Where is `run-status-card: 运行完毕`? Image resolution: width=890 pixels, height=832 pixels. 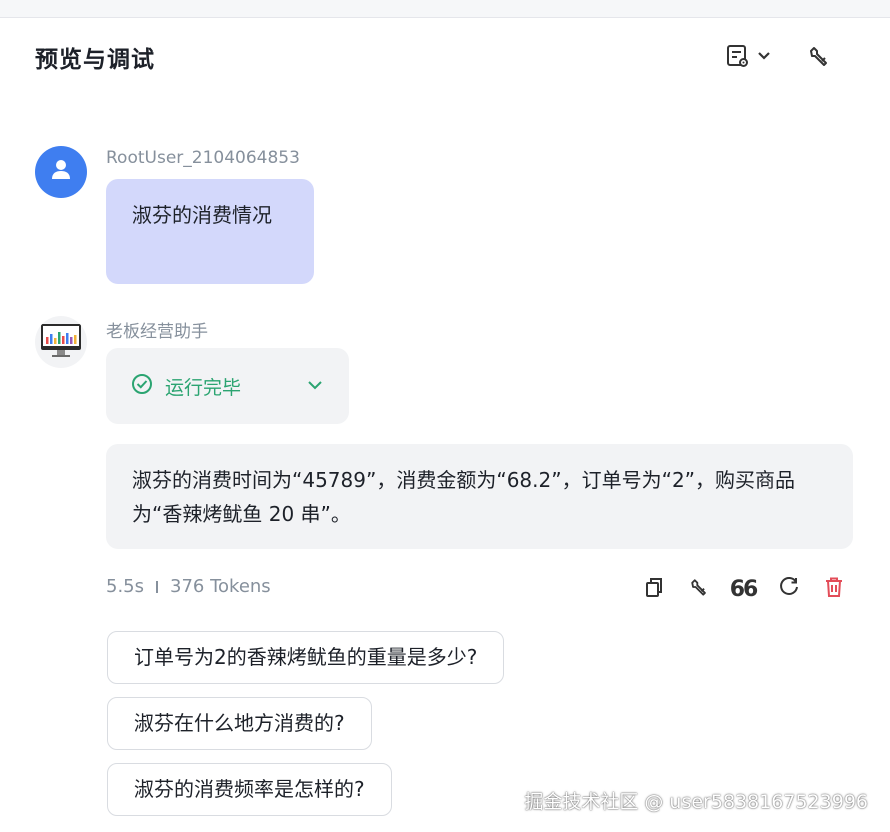
run-status-card: 运行完毕 is located at coordinates (227, 386).